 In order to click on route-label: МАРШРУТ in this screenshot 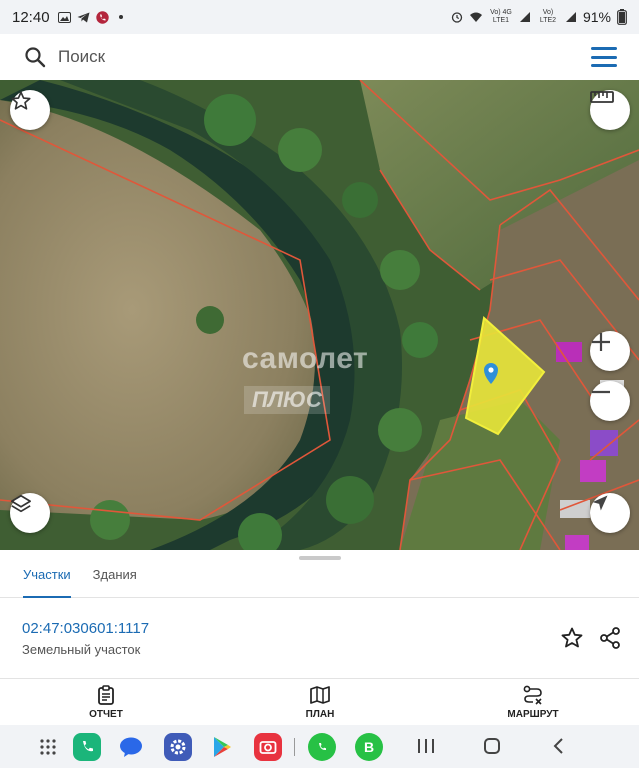, I will do `click(533, 714)`.